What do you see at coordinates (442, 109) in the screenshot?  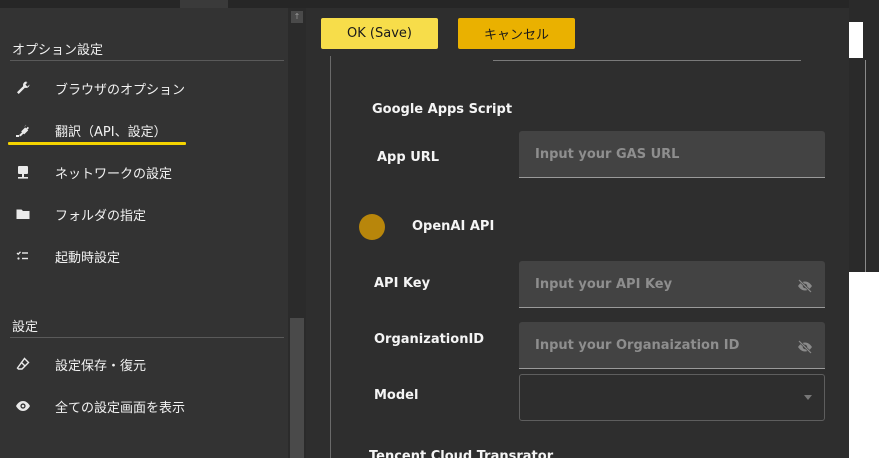 I see `gas-section-title: Google Apps Script` at bounding box center [442, 109].